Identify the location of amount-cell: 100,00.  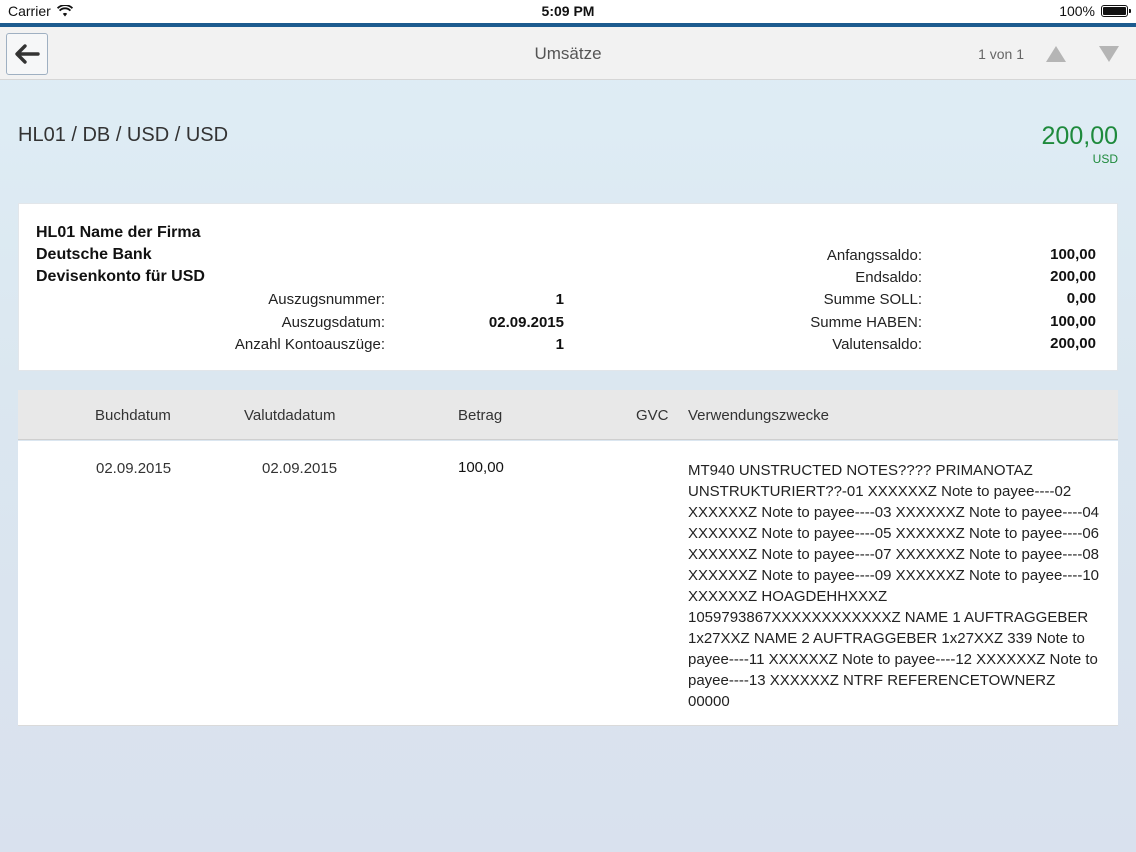
(481, 467).